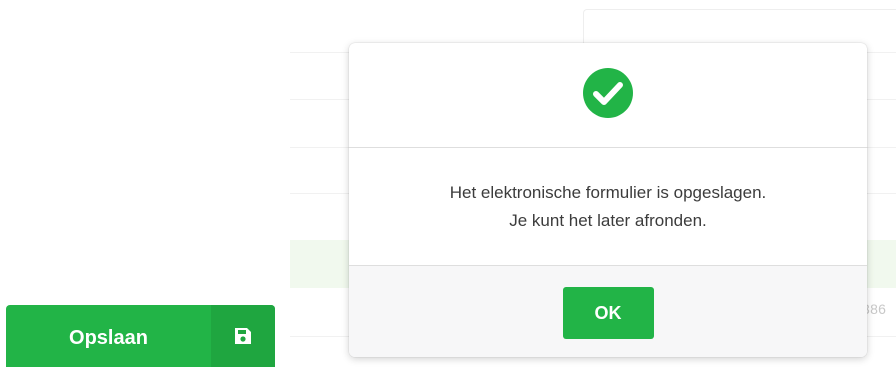 This screenshot has height=367, width=896. Describe the element at coordinates (608, 220) in the screenshot. I see `dialog-message-line-2: Je kunt het later afronden.` at that location.